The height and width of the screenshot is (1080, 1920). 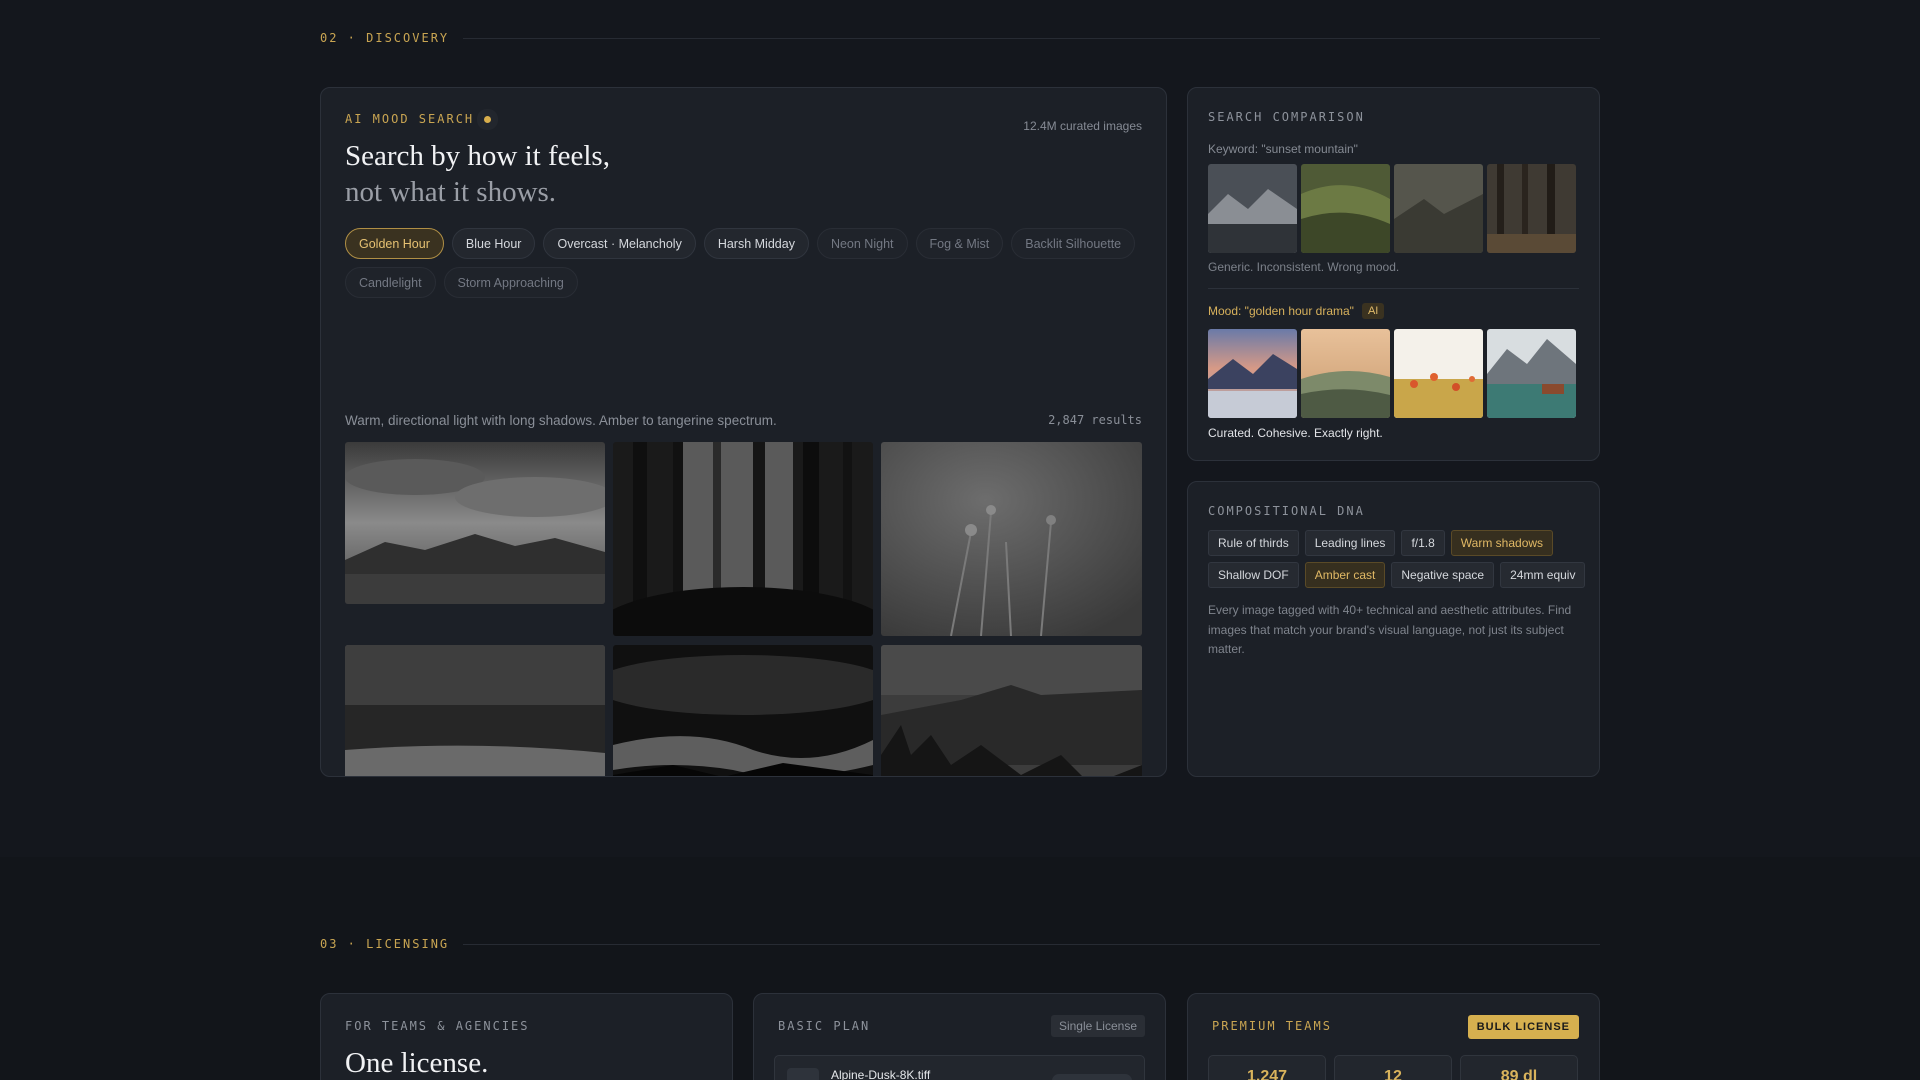 What do you see at coordinates (410, 119) in the screenshot?
I see `tag-label: AI MOOD SEARCH` at bounding box center [410, 119].